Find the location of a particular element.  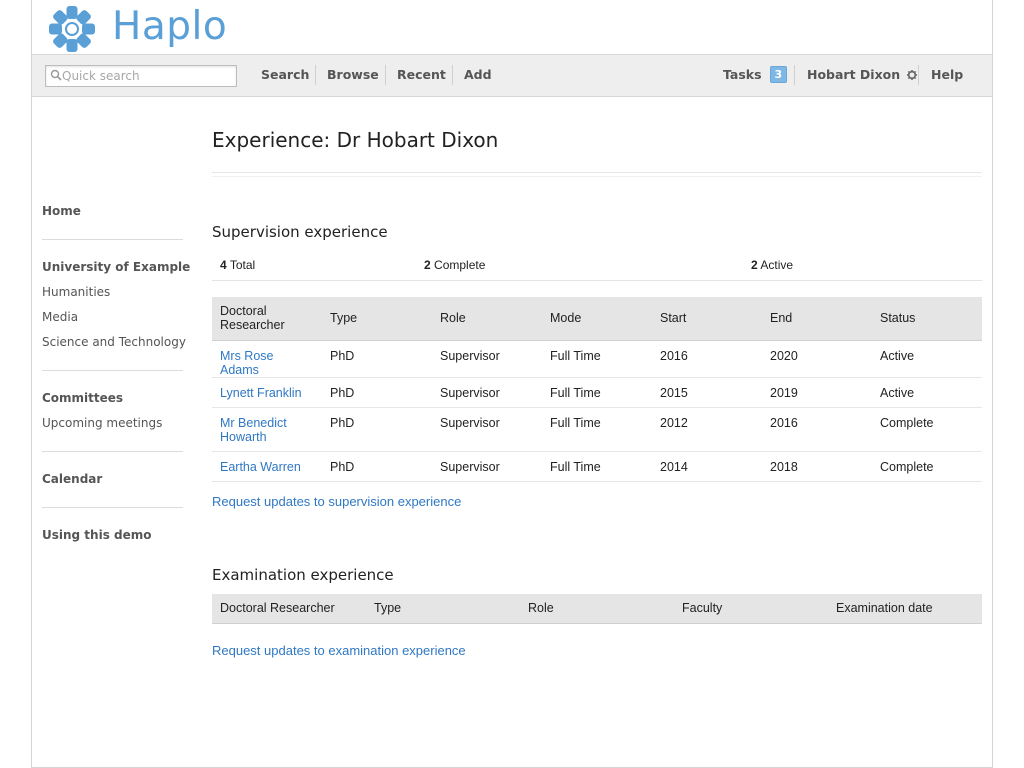

researcher-link: Mr Benedict Howarth is located at coordinates (253, 430).